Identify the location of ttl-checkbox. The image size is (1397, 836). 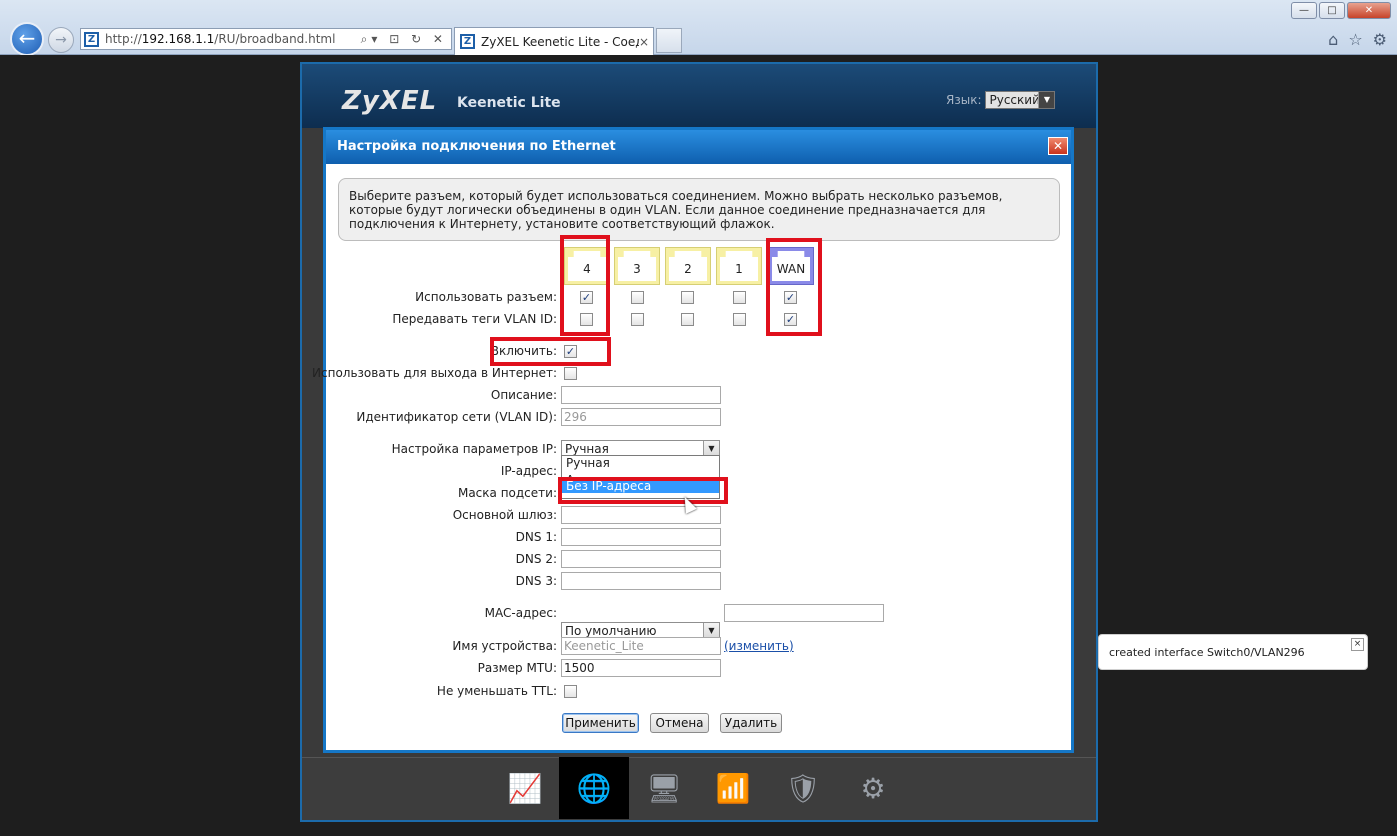
(570, 691).